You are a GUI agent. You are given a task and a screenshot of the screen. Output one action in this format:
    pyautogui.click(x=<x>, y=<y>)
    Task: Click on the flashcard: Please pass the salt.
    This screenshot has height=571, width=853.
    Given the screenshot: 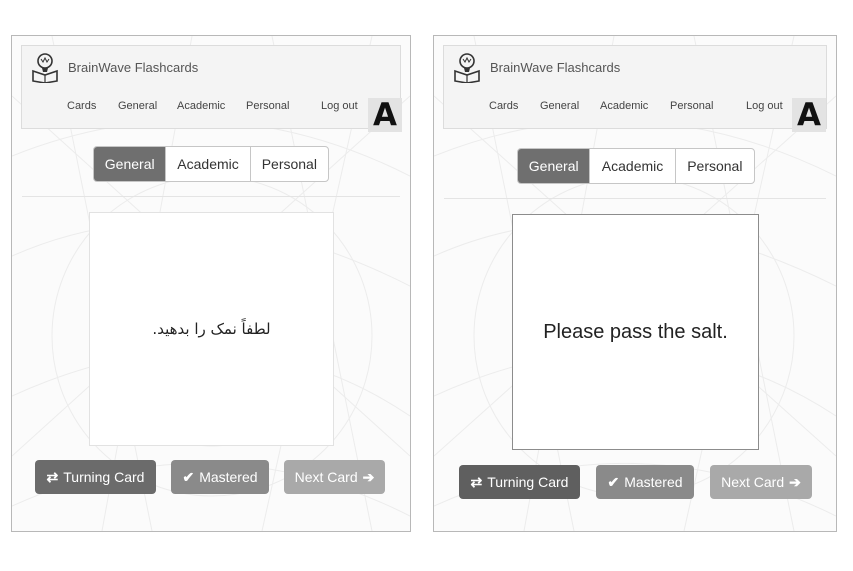 What is the action you would take?
    pyautogui.click(x=635, y=332)
    